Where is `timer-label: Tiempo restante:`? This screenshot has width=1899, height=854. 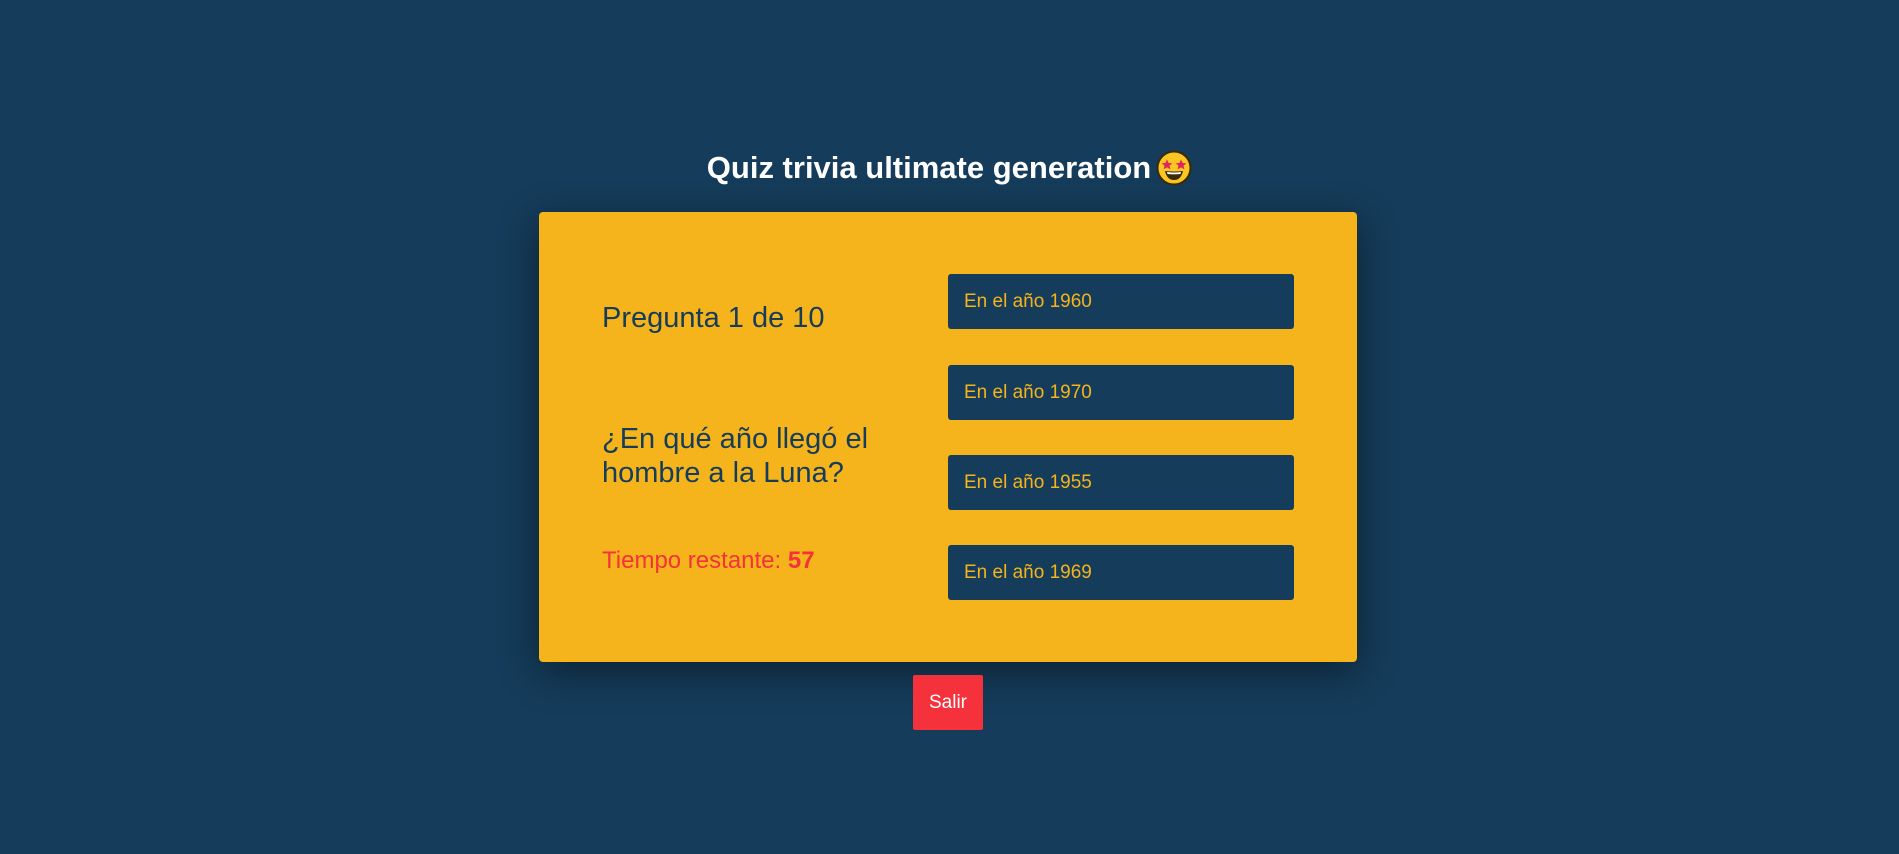 timer-label: Tiempo restante: is located at coordinates (695, 560).